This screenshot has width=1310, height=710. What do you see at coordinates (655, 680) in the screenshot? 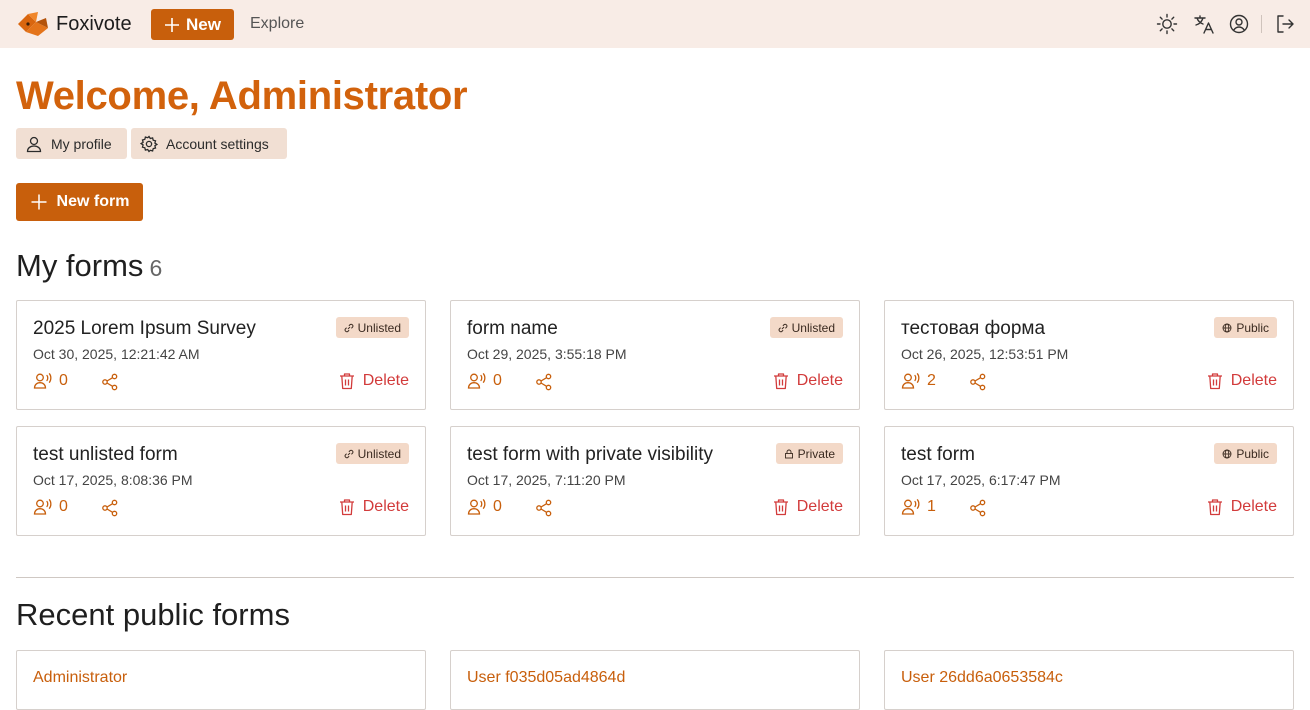
I see `public-form-card: User f035d05ad4864d` at bounding box center [655, 680].